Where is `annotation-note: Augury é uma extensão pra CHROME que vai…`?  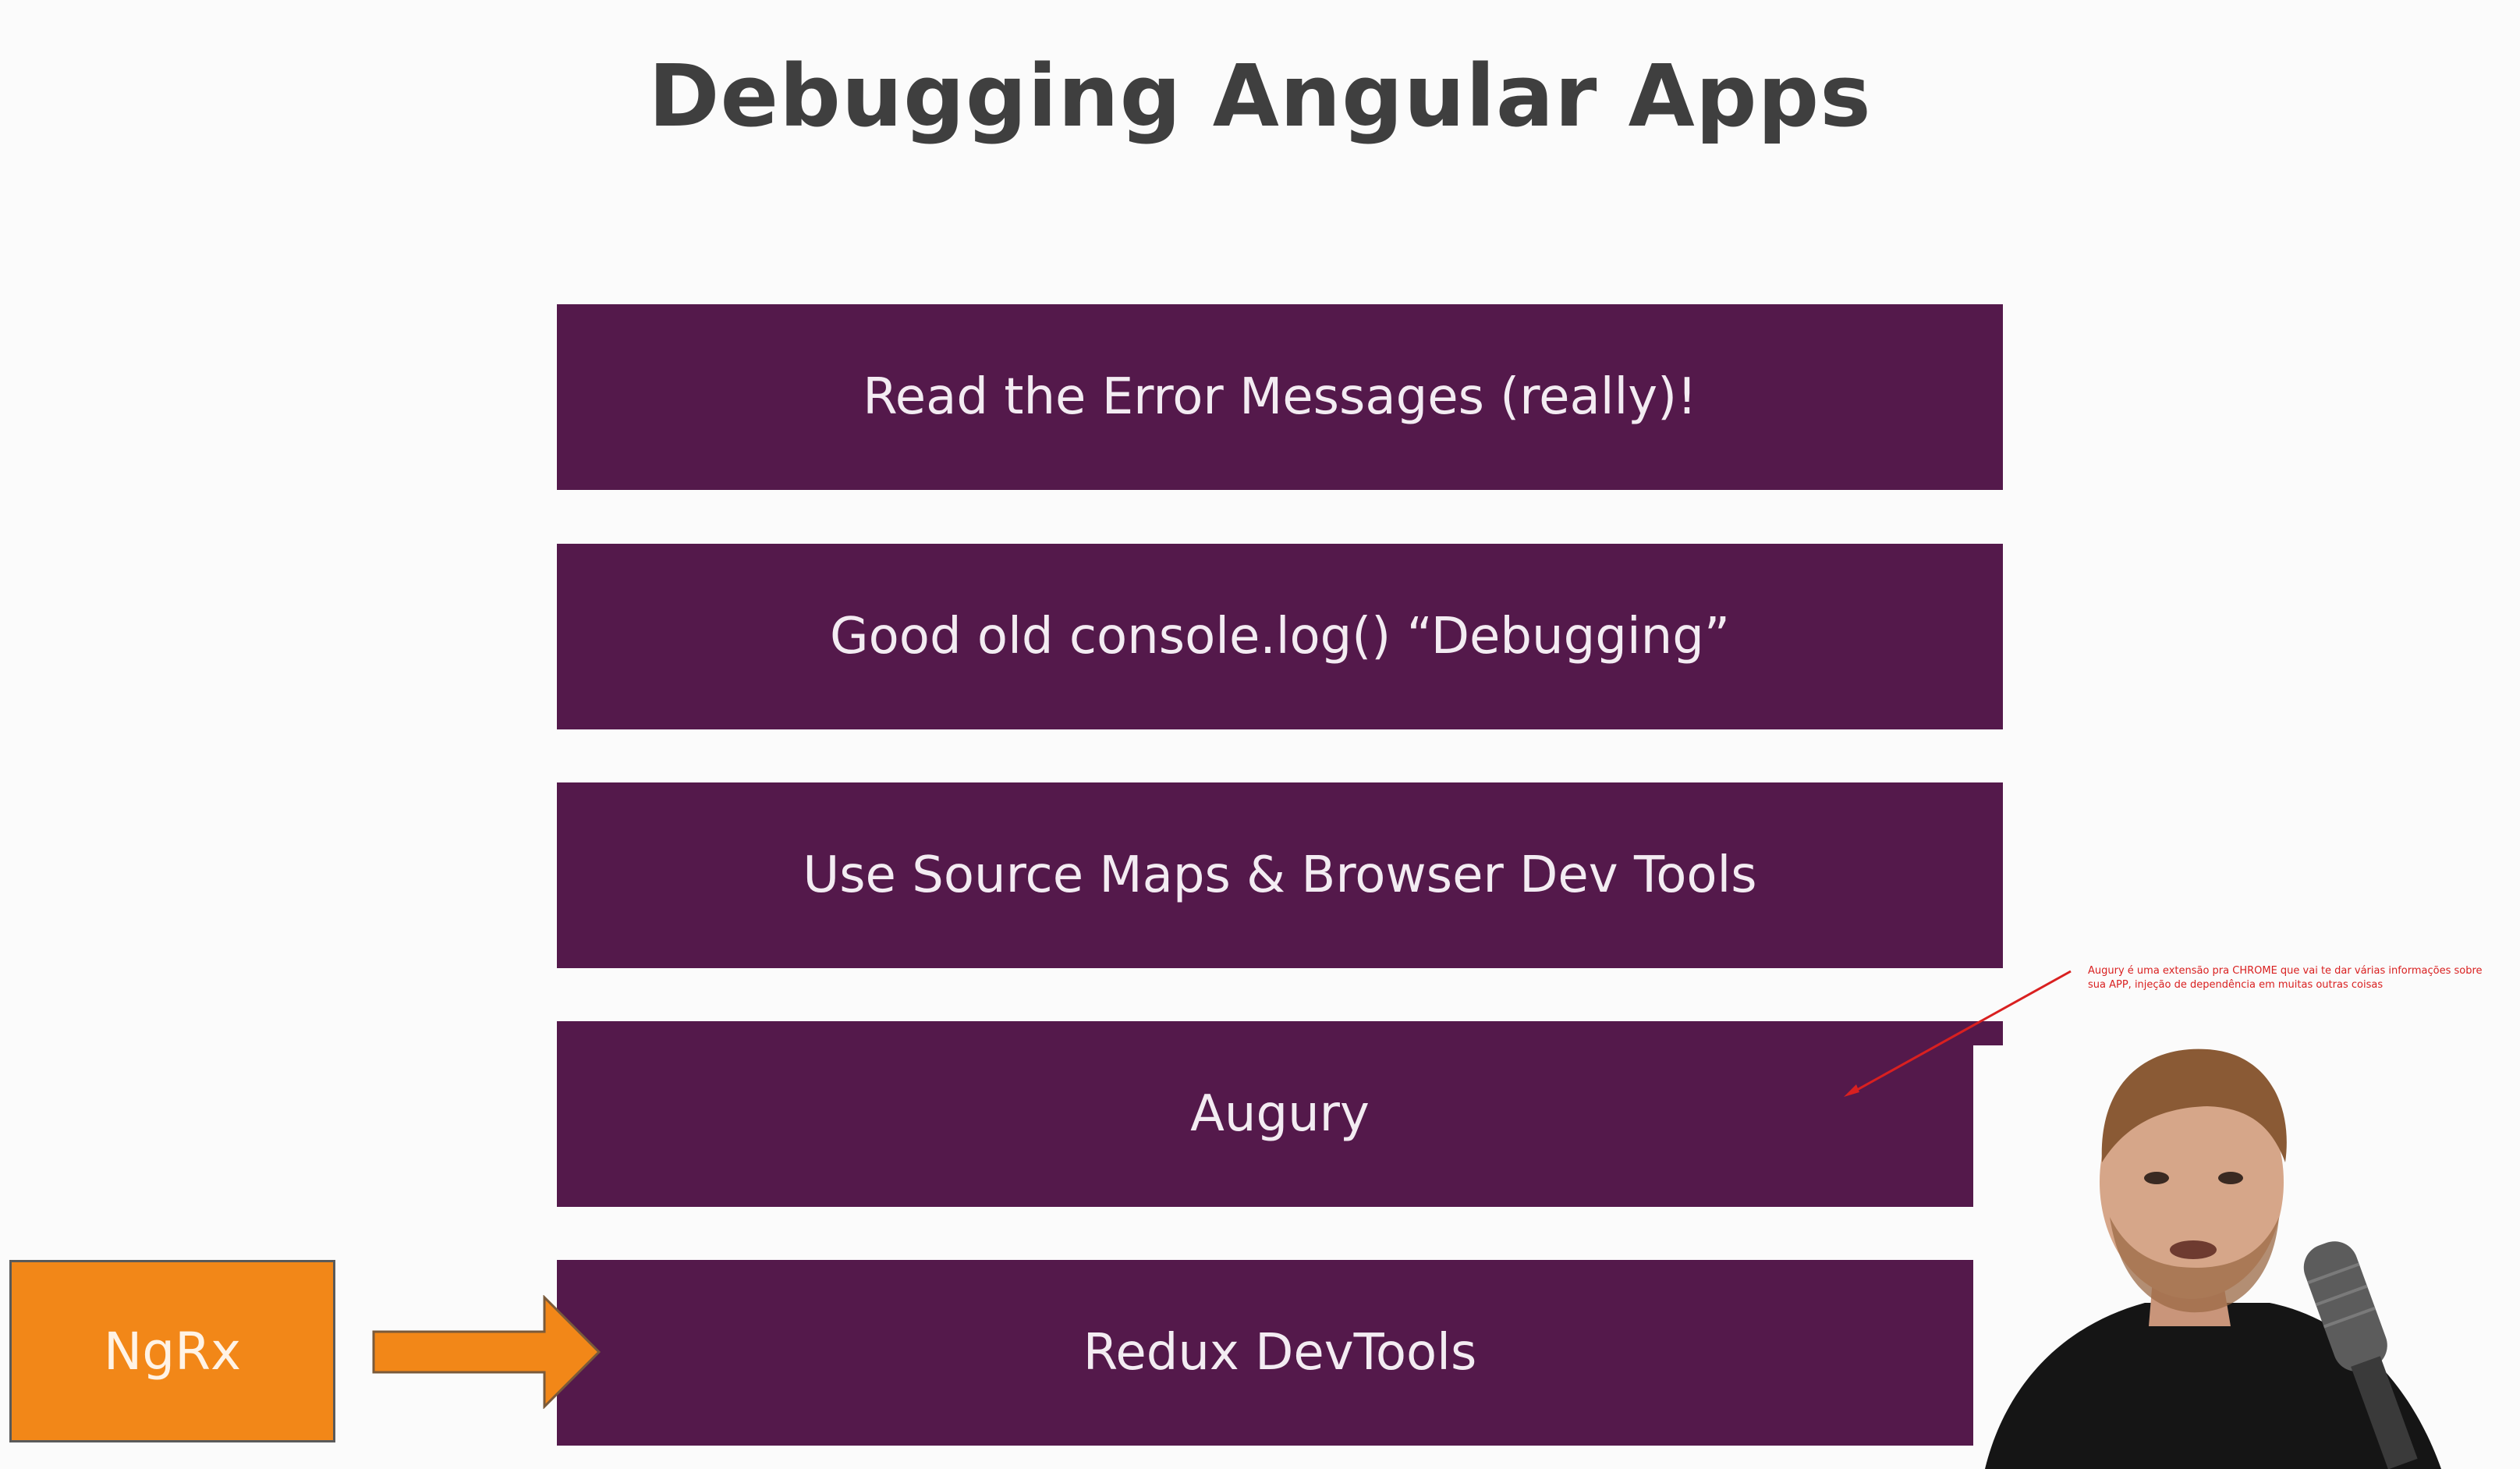
annotation-note: Augury é uma extensão pra CHROME que vai… is located at coordinates (2285, 978).